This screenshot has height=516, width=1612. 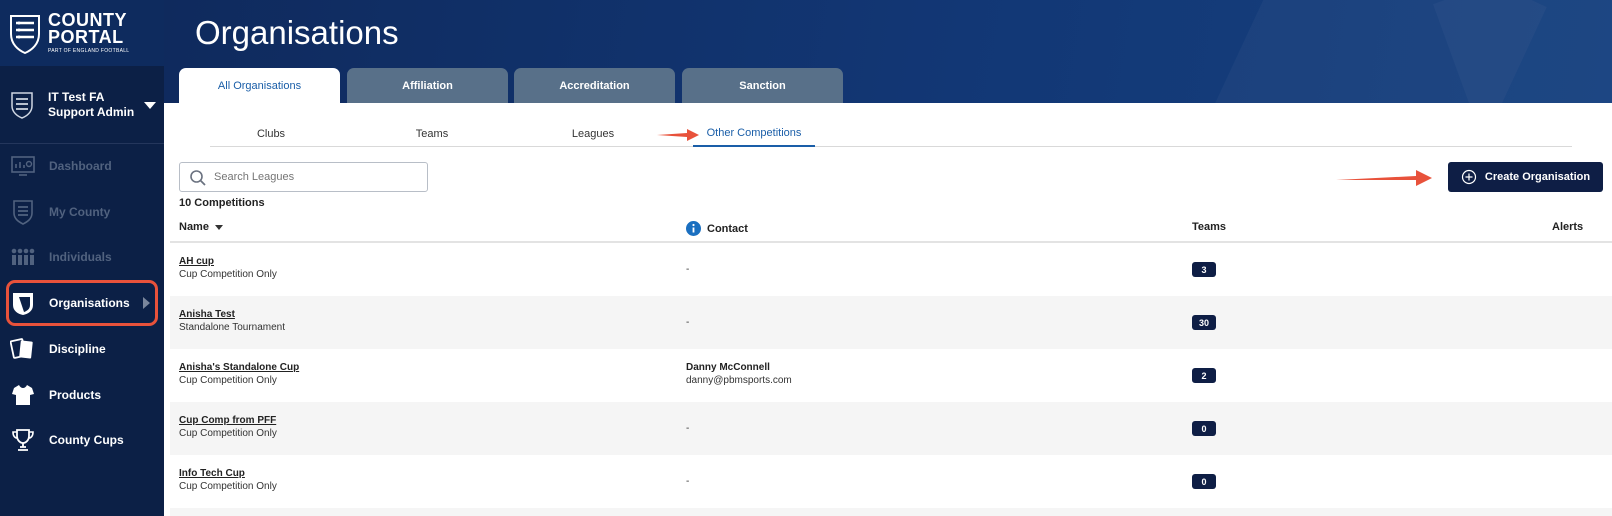 I want to click on sidebar-item-label: Dashboard, so click(x=80, y=166).